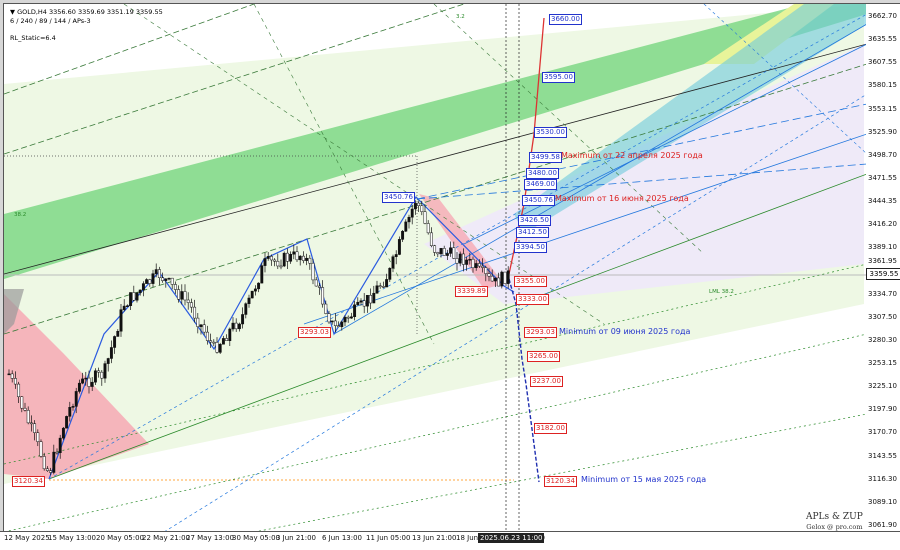 This screenshot has width=900, height=550. I want to click on annotation-max-june: Maximum от 16 июня 2025 года, so click(622, 198).